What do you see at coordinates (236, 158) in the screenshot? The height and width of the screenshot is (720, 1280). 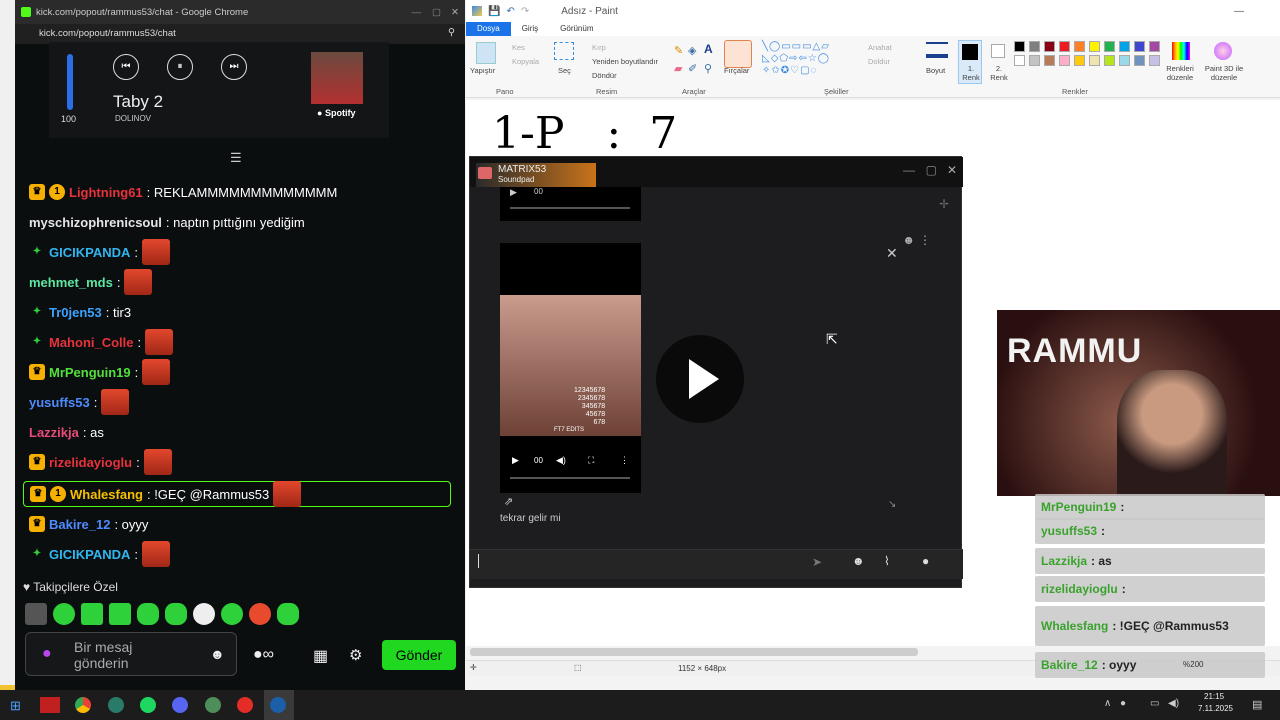 I see `collapse-icon: ☰` at bounding box center [236, 158].